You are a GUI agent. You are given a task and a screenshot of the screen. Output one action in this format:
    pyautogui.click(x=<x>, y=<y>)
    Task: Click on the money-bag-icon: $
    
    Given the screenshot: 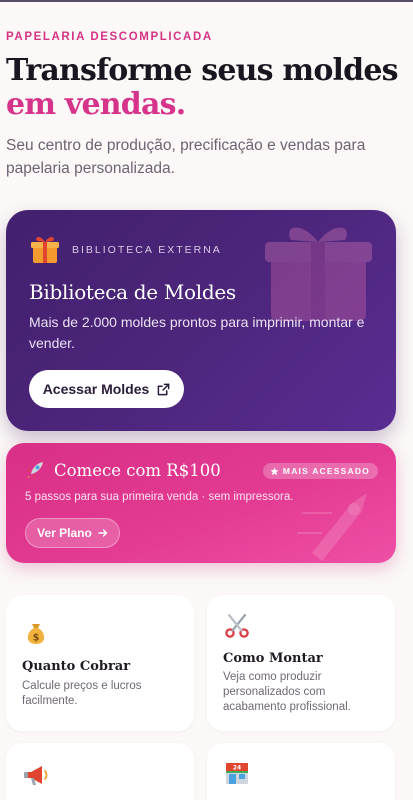 What is the action you would take?
    pyautogui.click(x=36, y=634)
    